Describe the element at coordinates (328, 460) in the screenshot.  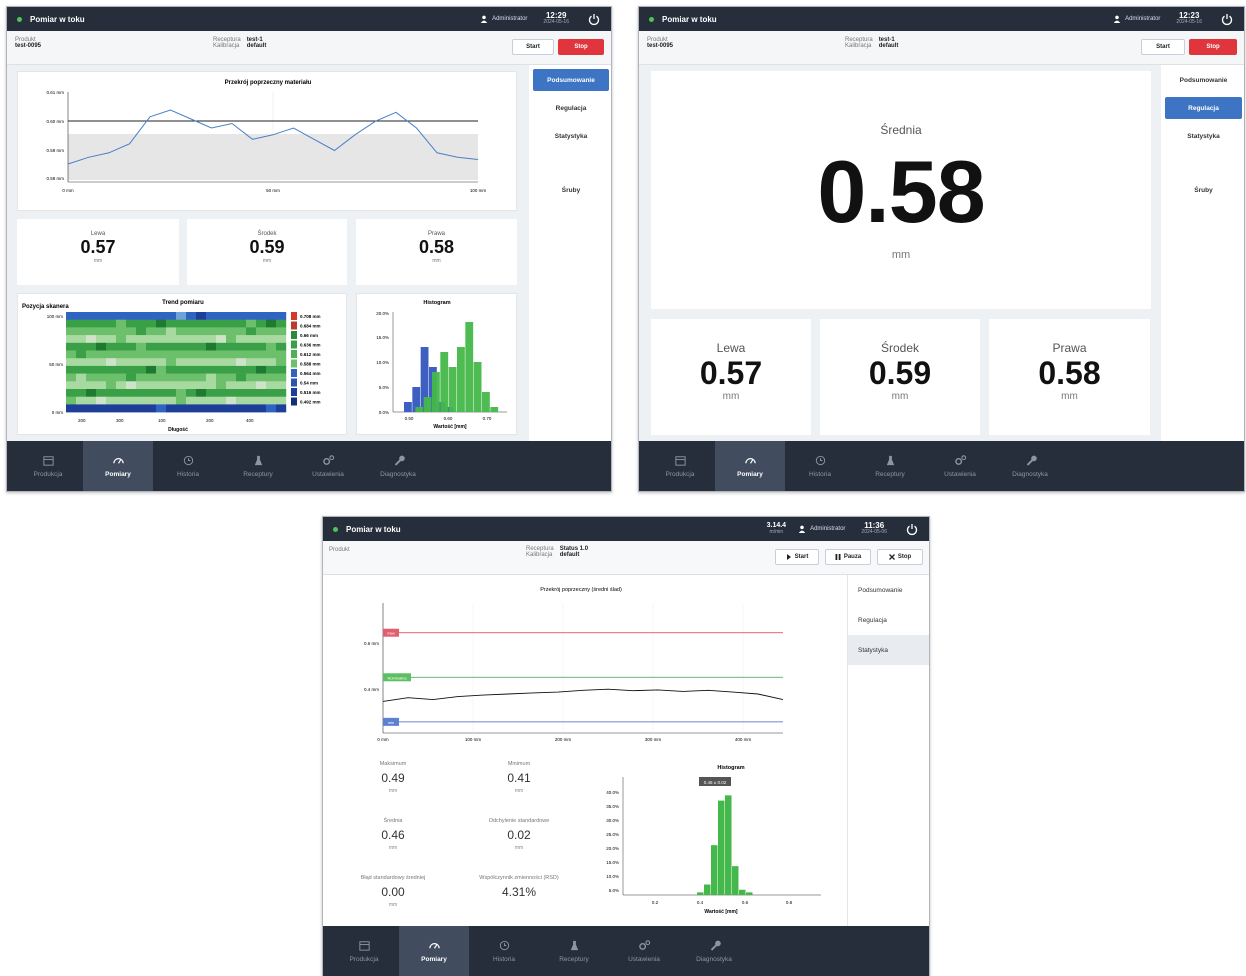
I see `gears-icon` at that location.